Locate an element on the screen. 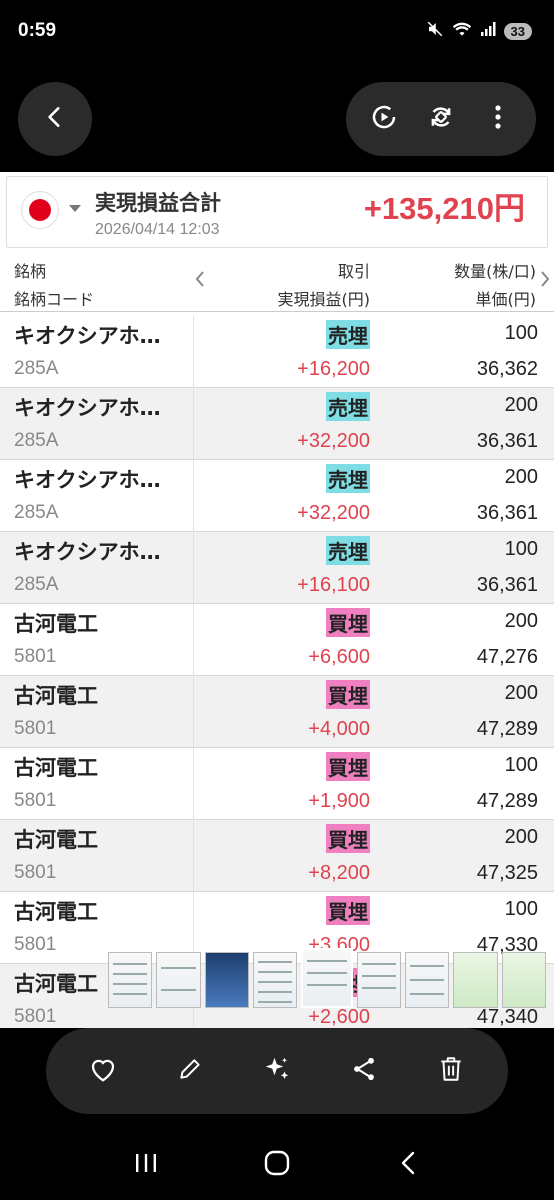  signal-icon is located at coordinates (488, 31).